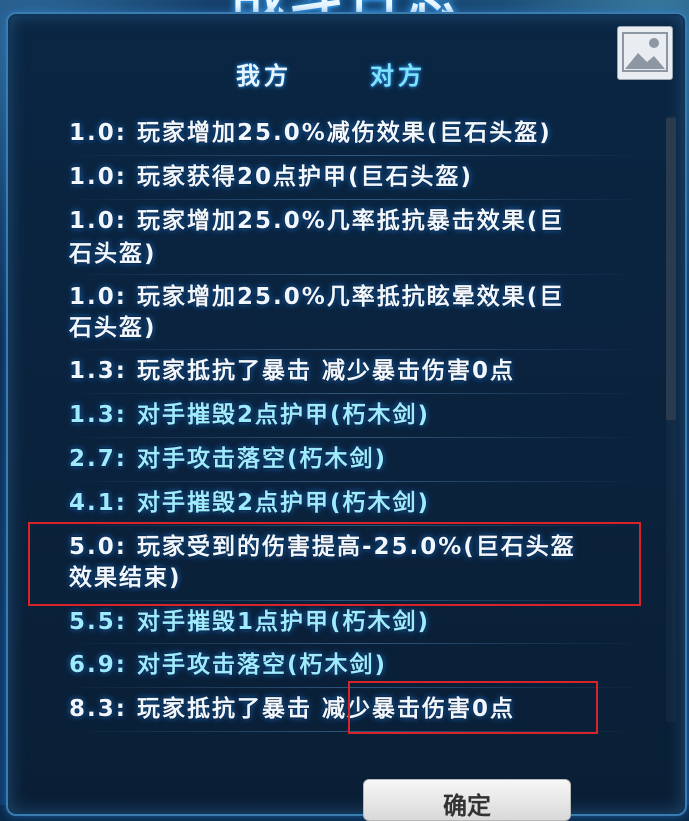  What do you see at coordinates (249, 503) in the screenshot?
I see `log-entry: 4.1: 对手摧毁2点护甲(朽木剑)` at bounding box center [249, 503].